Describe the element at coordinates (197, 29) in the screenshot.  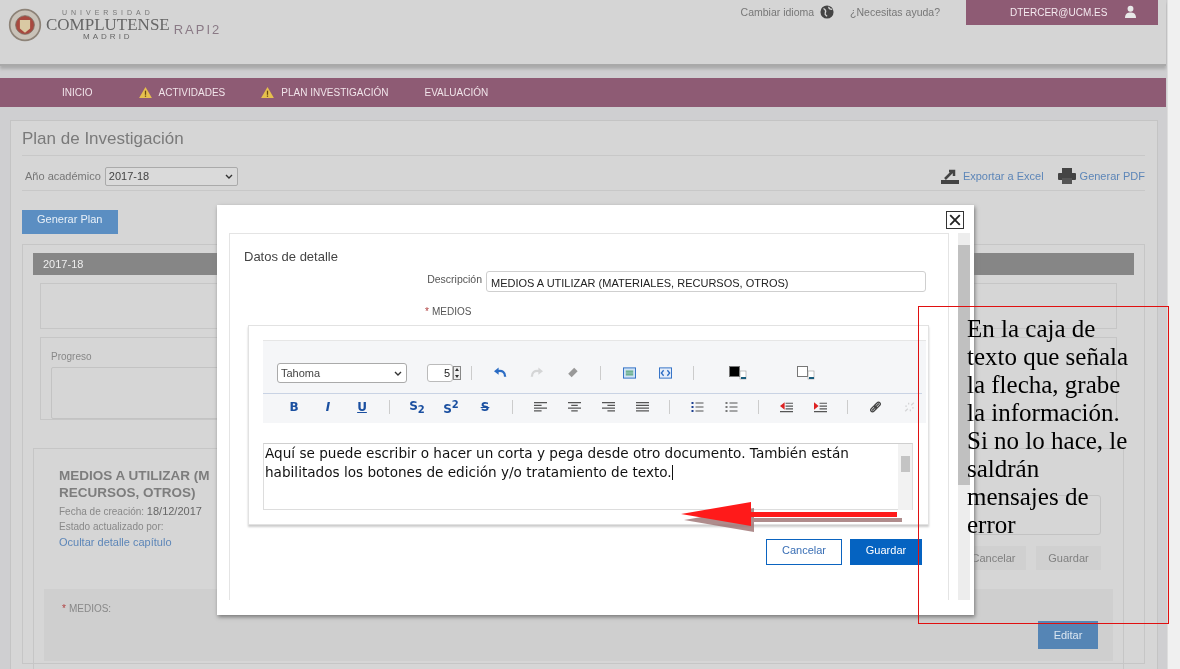
I see `app-name: RAPI2` at that location.